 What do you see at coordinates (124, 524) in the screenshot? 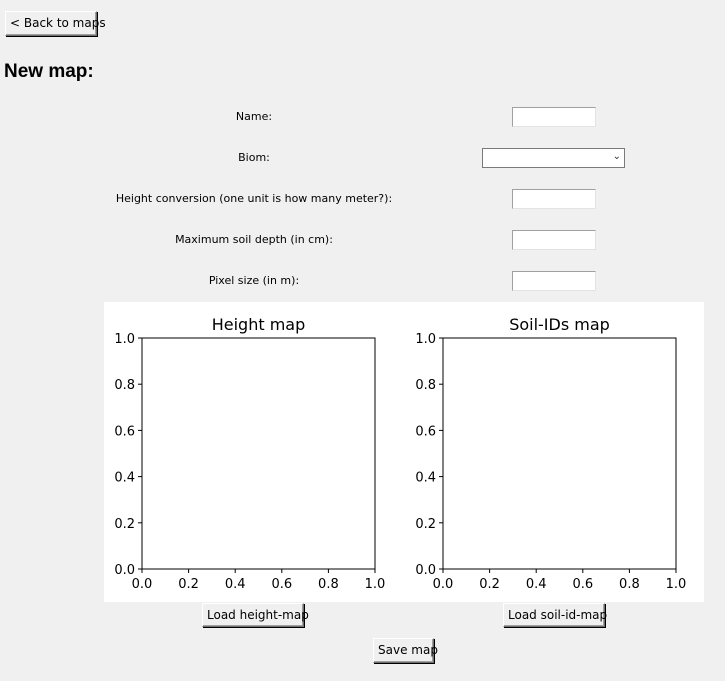
I see `y-tick-label-height: 0.2` at bounding box center [124, 524].